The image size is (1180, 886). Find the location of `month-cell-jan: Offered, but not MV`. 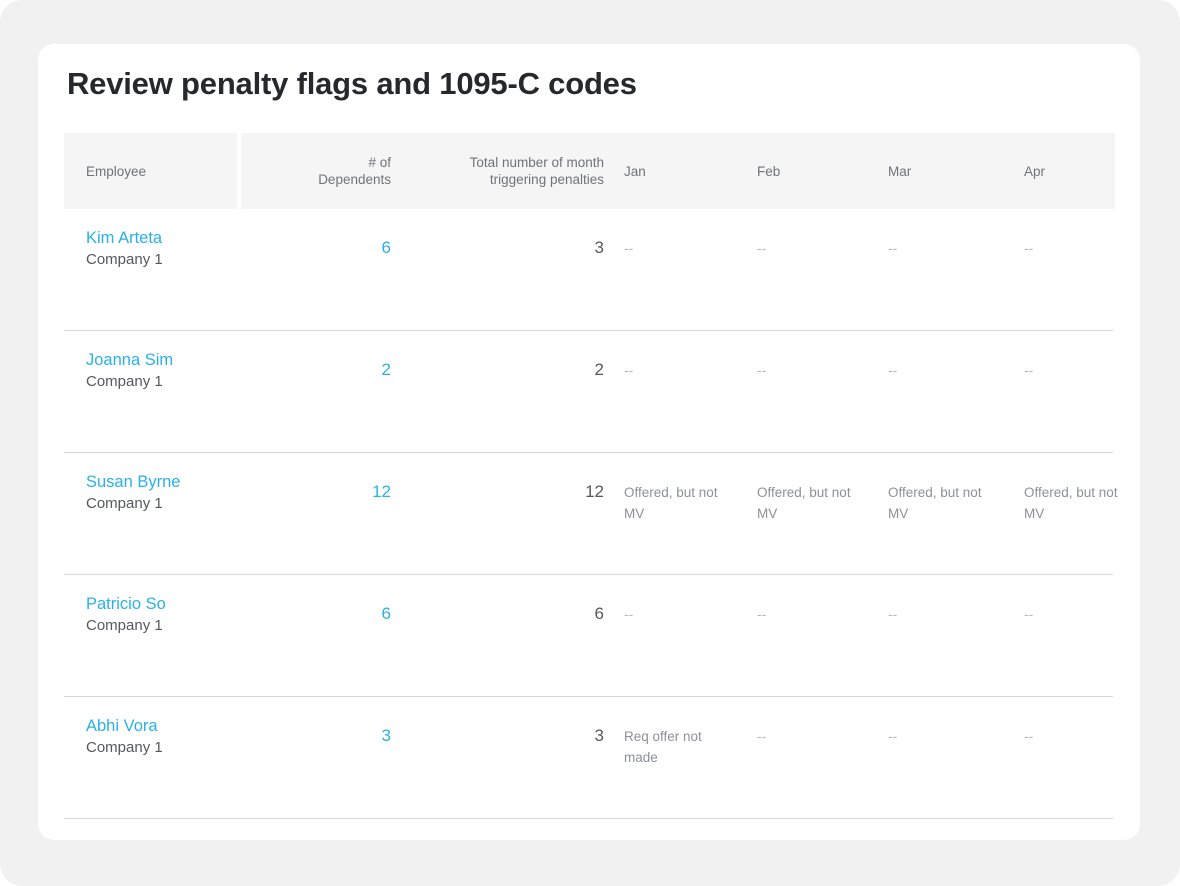

month-cell-jan: Offered, but not MV is located at coordinates (671, 503).